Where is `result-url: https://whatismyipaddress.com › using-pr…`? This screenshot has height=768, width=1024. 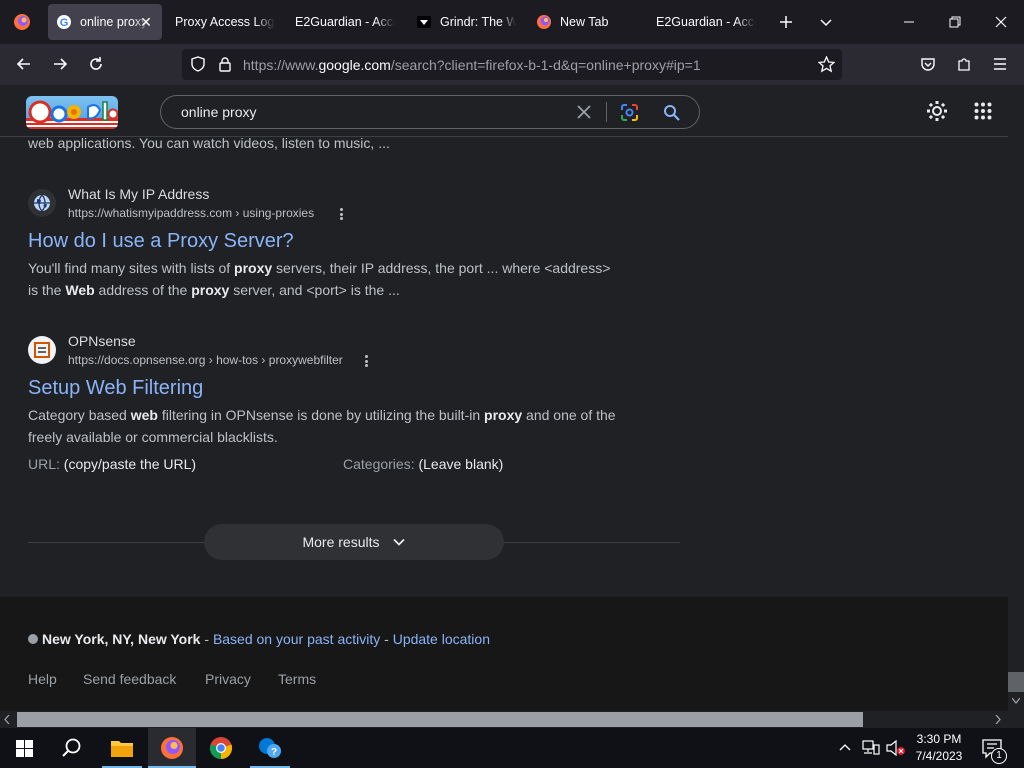 result-url: https://whatismyipaddress.com › using-pr… is located at coordinates (191, 213).